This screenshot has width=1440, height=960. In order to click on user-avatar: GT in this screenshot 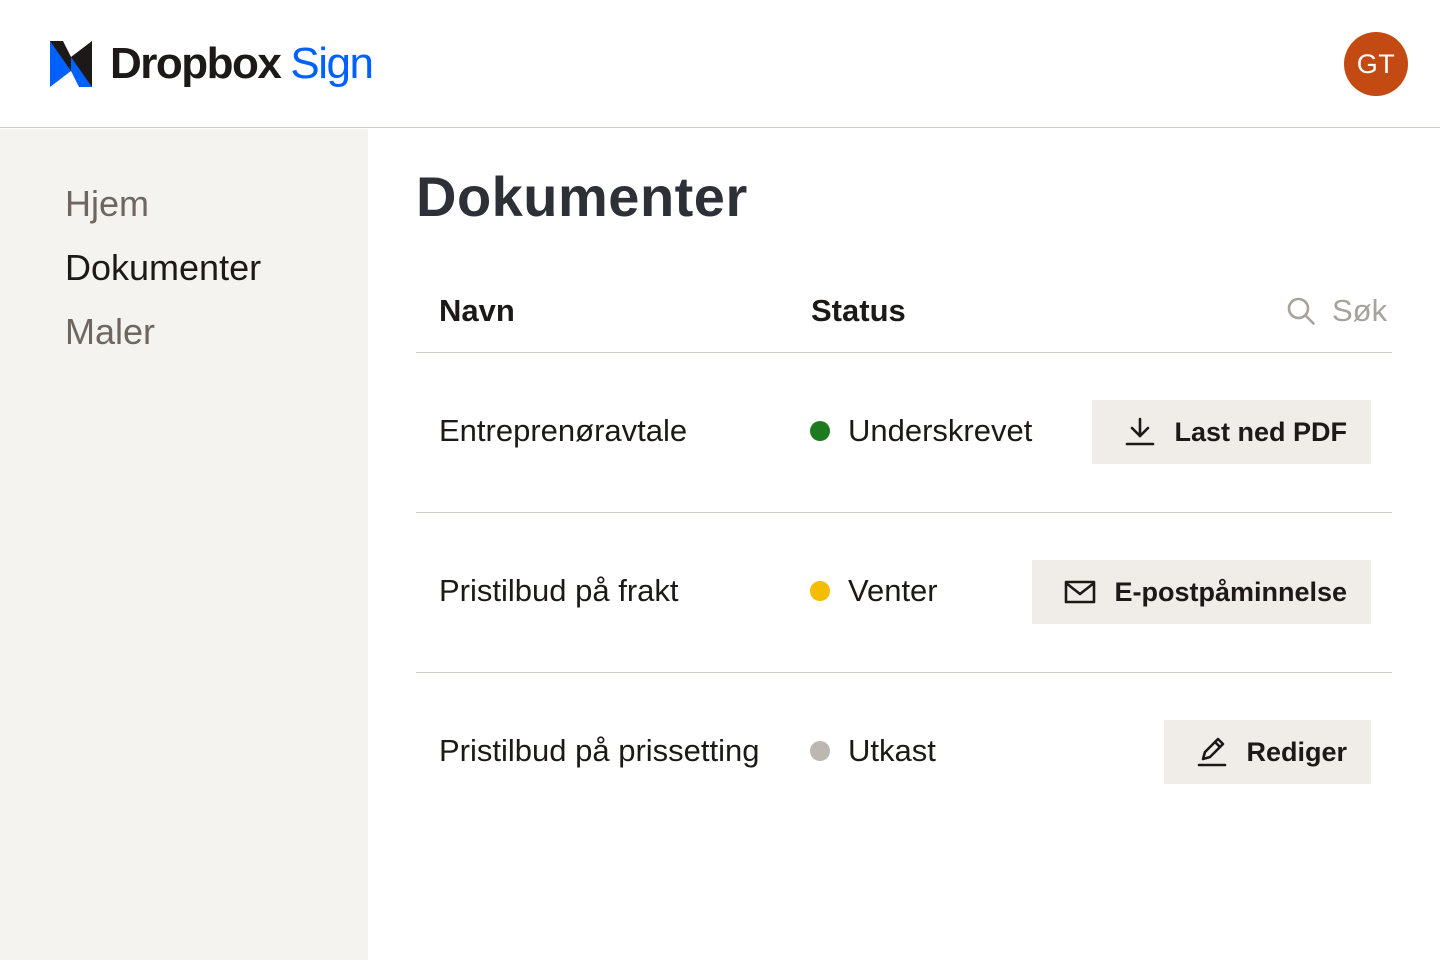, I will do `click(1376, 64)`.